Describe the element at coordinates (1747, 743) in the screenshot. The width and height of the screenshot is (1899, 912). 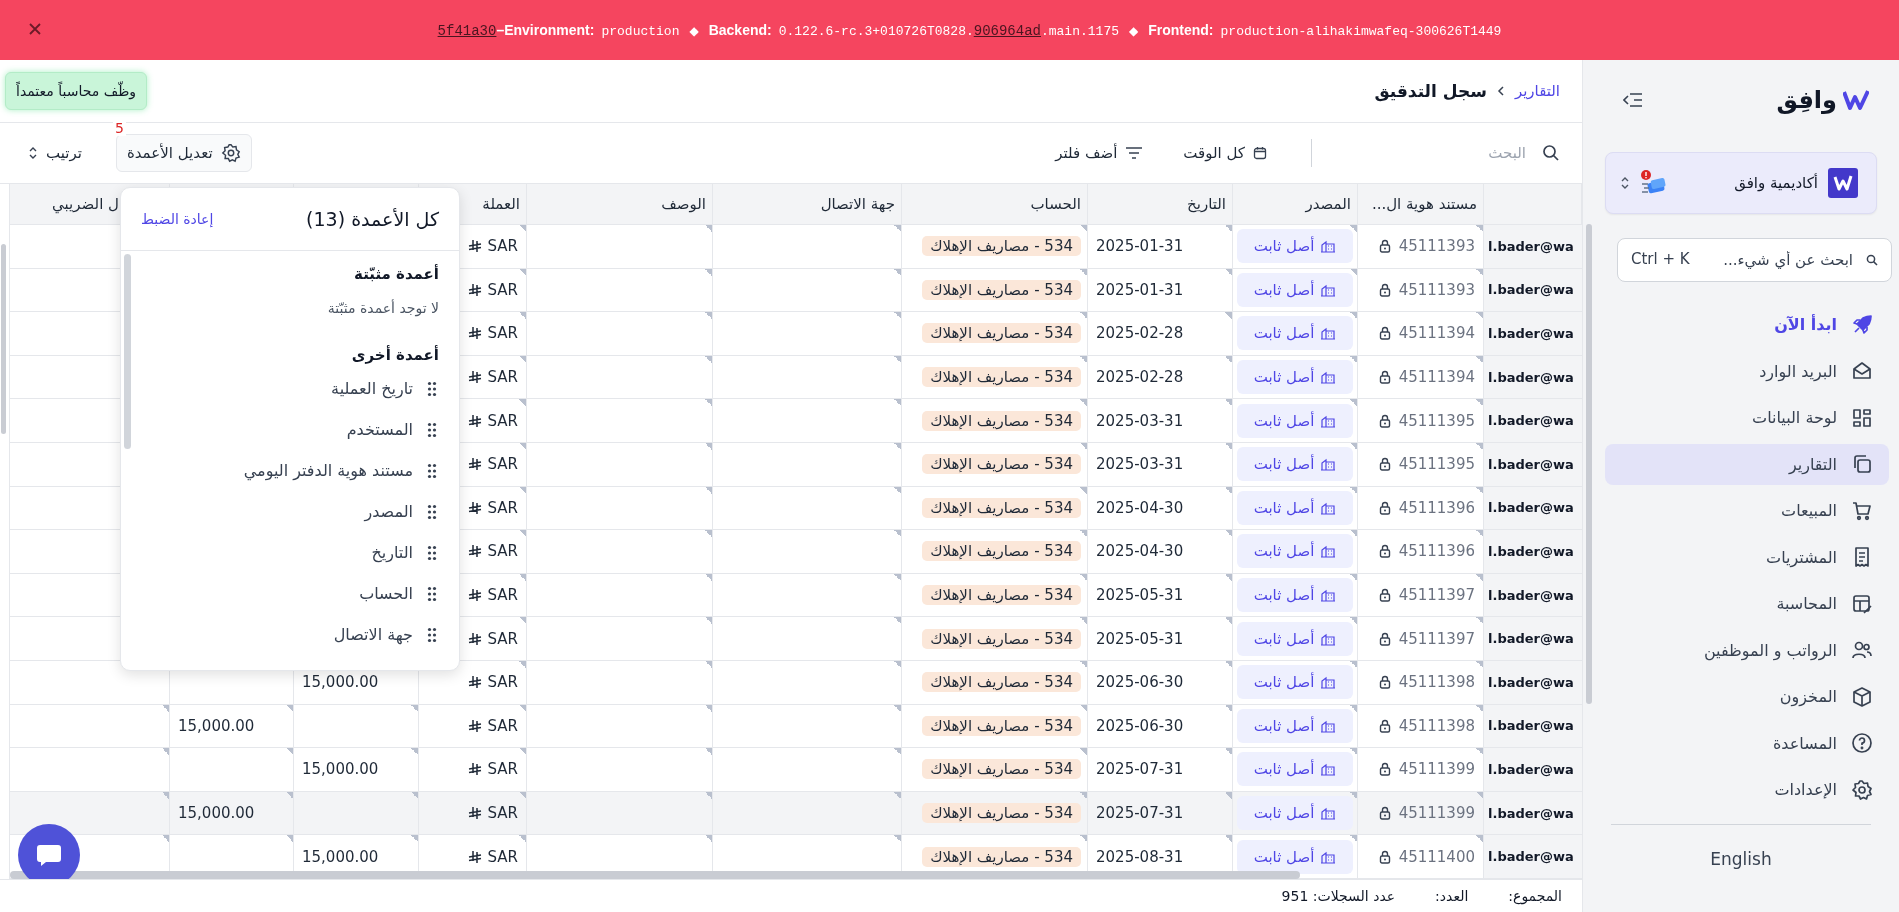
I see `nav-item: المساعدة` at that location.